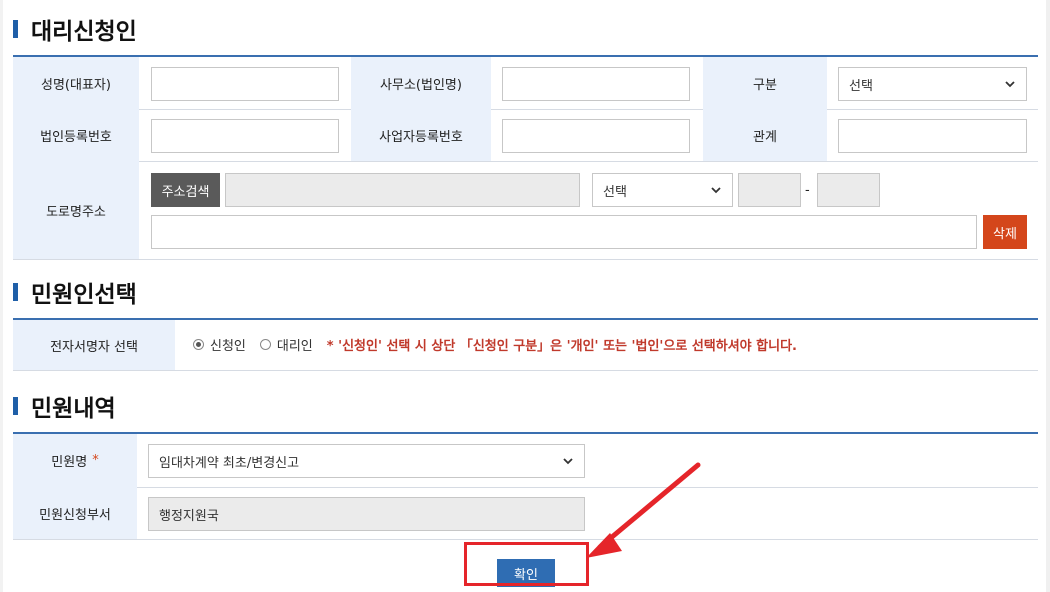 The image size is (1050, 592). What do you see at coordinates (421, 83) in the screenshot?
I see `office-label: 사무소(법인명)` at bounding box center [421, 83].